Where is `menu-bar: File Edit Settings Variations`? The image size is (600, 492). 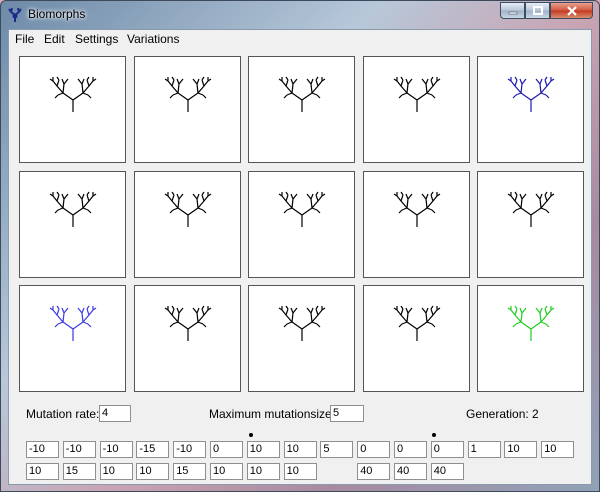
menu-bar: File Edit Settings Variations is located at coordinates (300, 39).